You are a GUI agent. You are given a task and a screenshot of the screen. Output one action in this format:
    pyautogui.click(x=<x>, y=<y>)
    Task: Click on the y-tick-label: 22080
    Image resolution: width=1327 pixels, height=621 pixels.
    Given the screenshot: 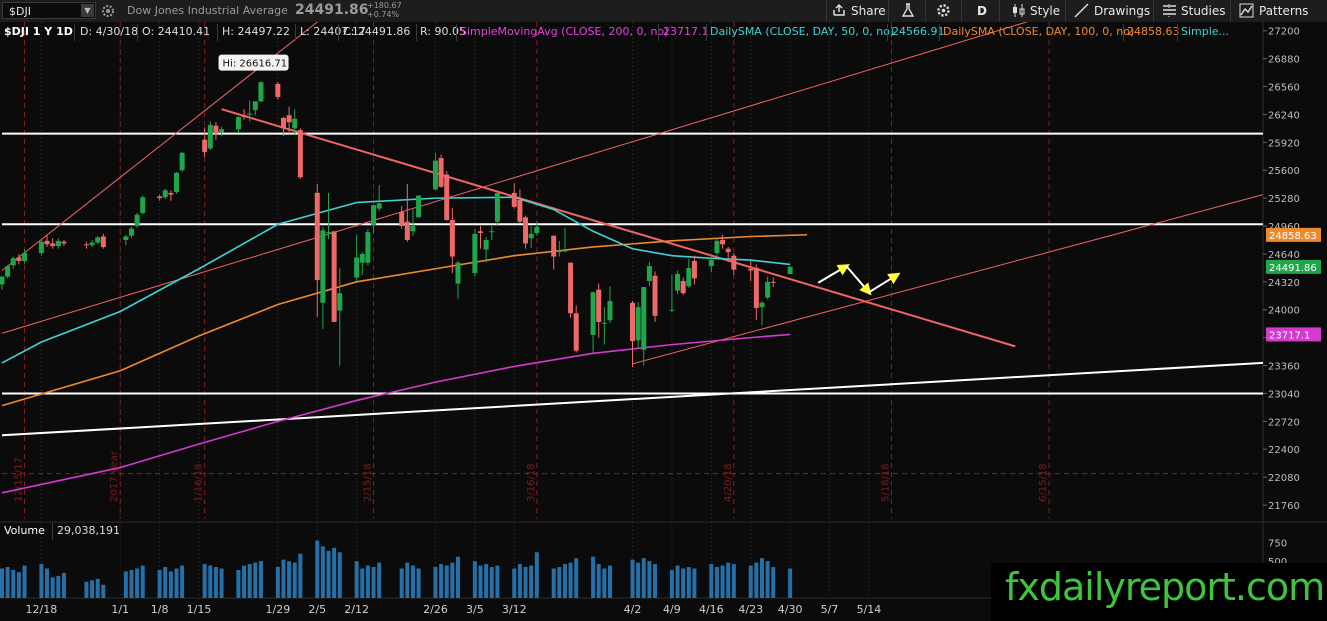 What is the action you would take?
    pyautogui.click(x=1284, y=478)
    